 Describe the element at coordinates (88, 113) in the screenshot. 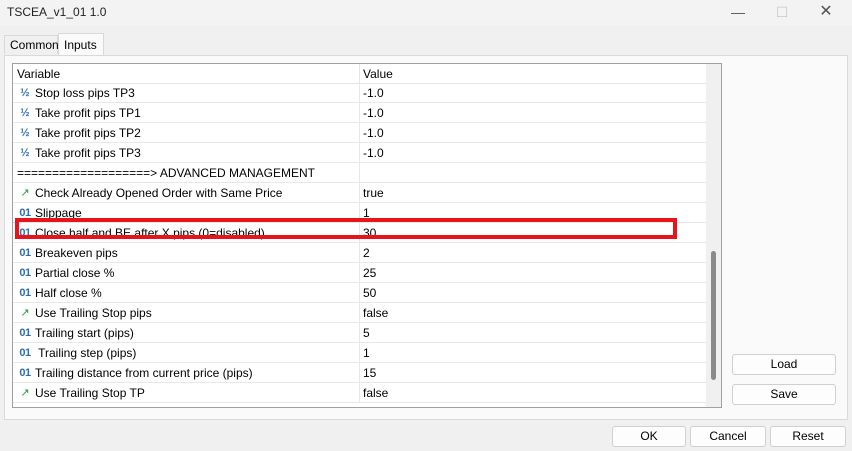

I see `variable-name: Take profit pips TP1` at that location.